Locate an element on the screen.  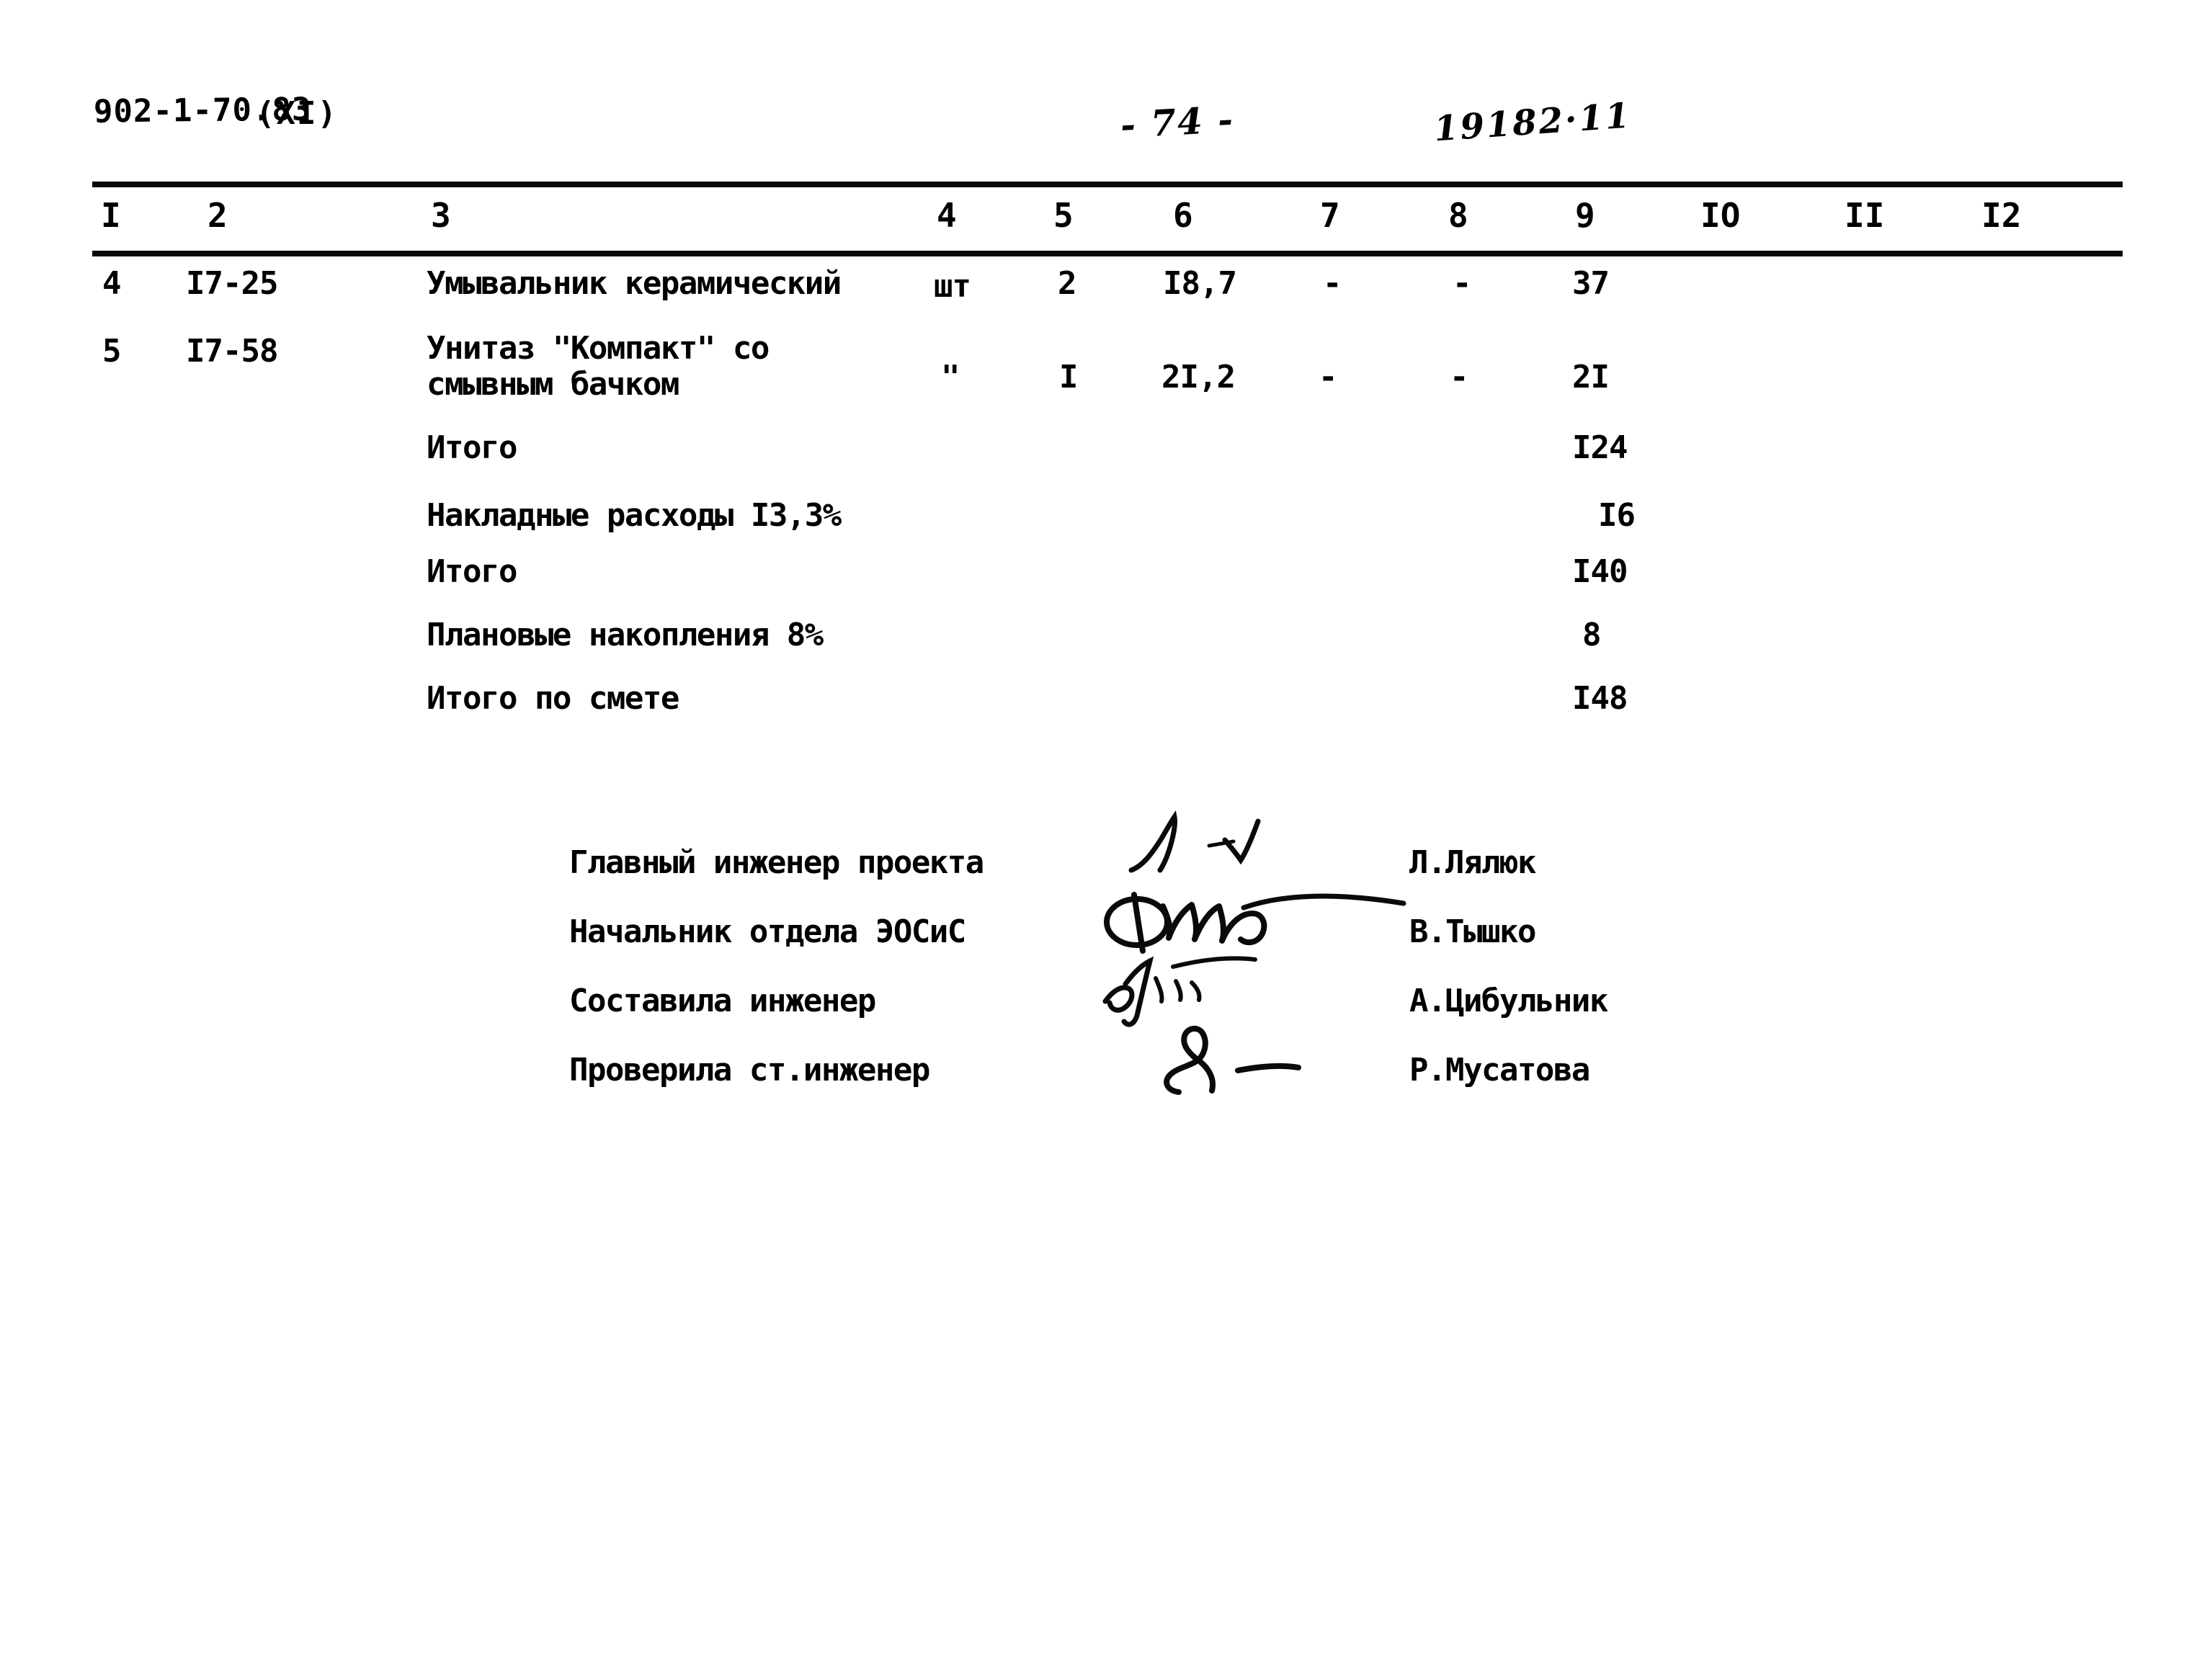
table-rule-bottom is located at coordinates (1107, 253).